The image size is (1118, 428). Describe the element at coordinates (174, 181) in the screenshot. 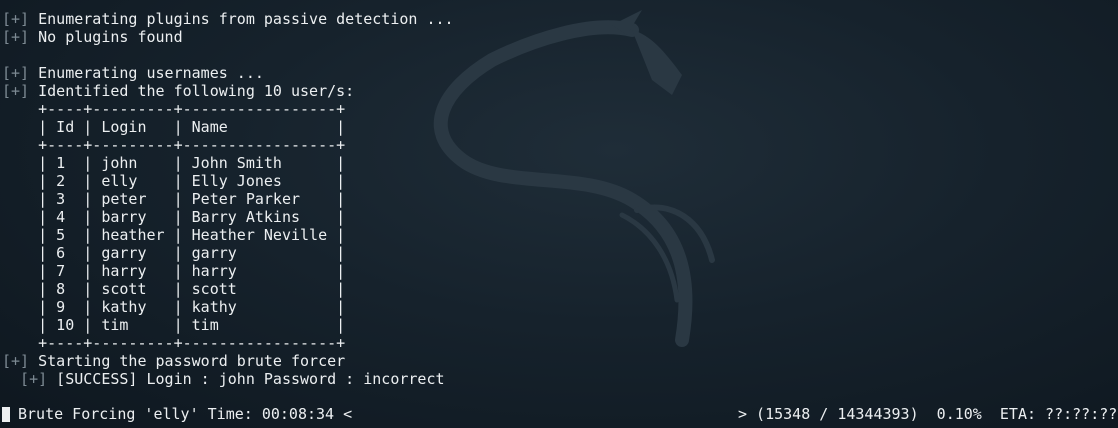

I see `user-table-row: | 2 | elly | Elly Jones |` at that location.